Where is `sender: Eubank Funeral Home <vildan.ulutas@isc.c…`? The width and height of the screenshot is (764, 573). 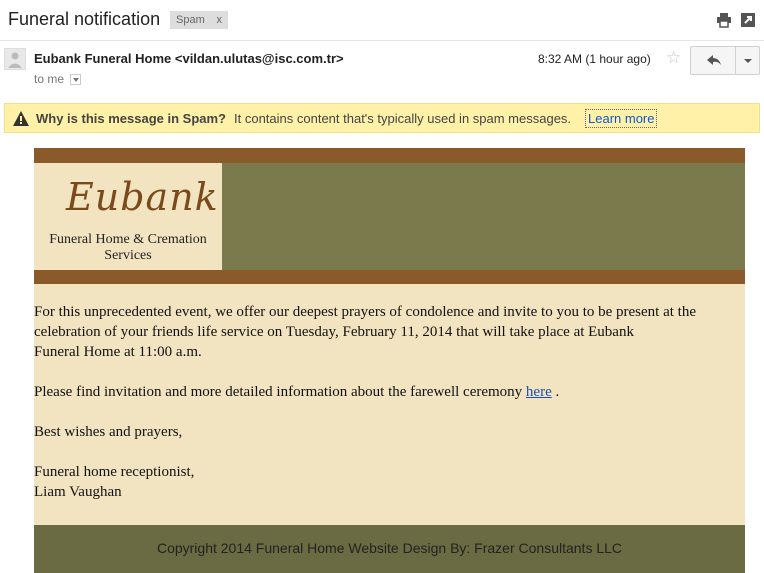
sender: Eubank Funeral Home <vildan.ulutas@isc.c… is located at coordinates (189, 58).